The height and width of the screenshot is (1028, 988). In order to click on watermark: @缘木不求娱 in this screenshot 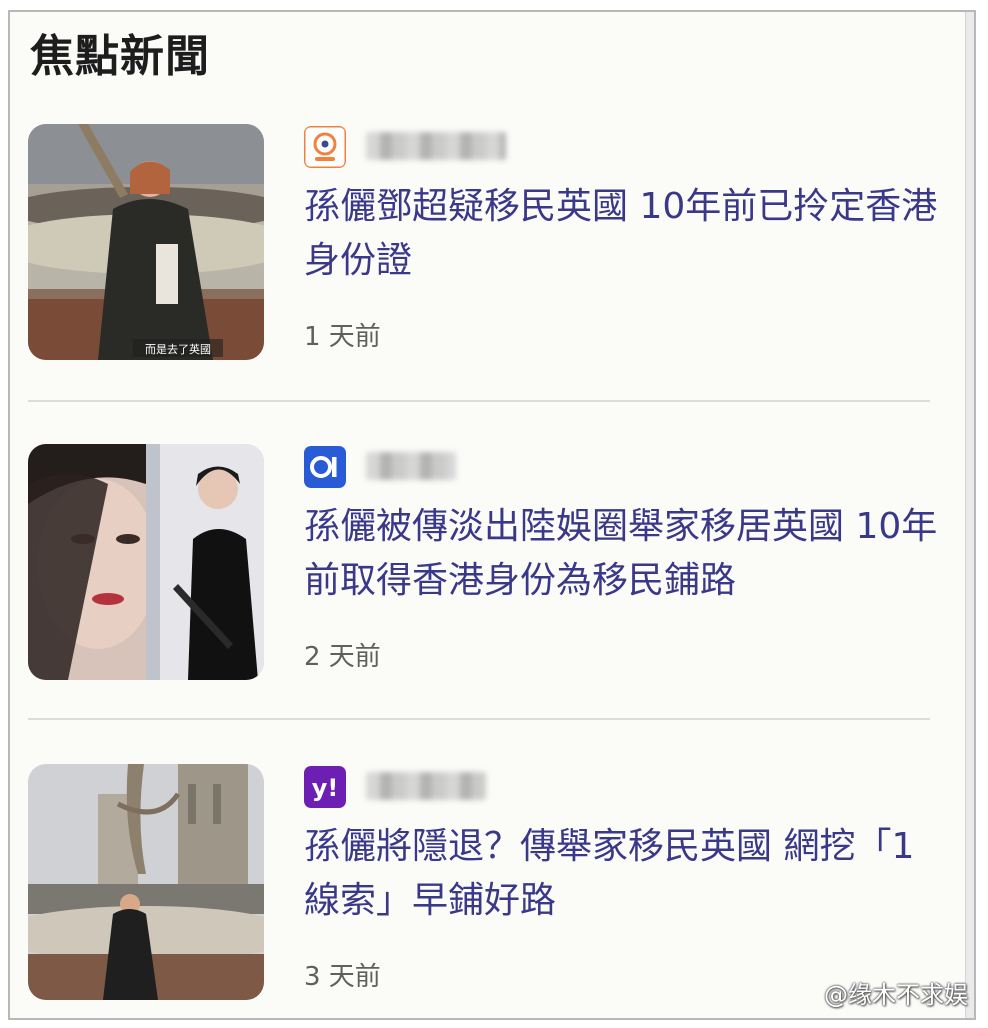, I will do `click(896, 995)`.